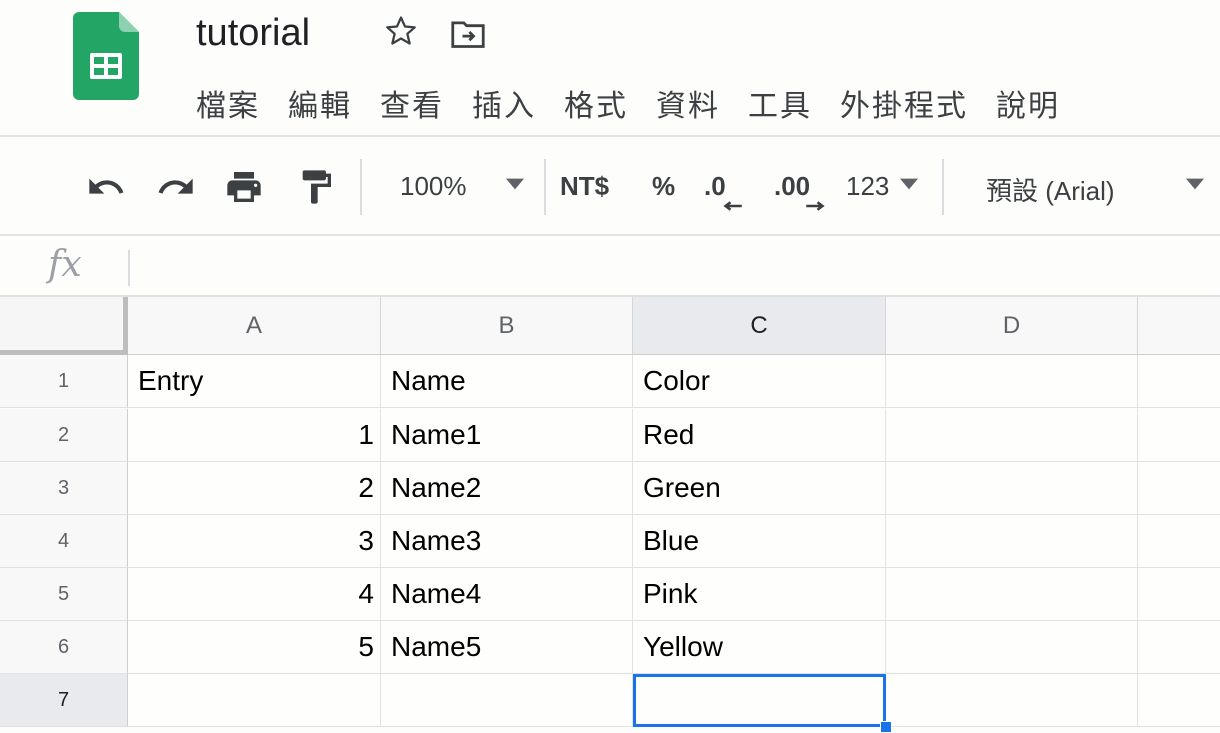 The image size is (1220, 733). I want to click on arrow-left-icon, so click(732, 206).